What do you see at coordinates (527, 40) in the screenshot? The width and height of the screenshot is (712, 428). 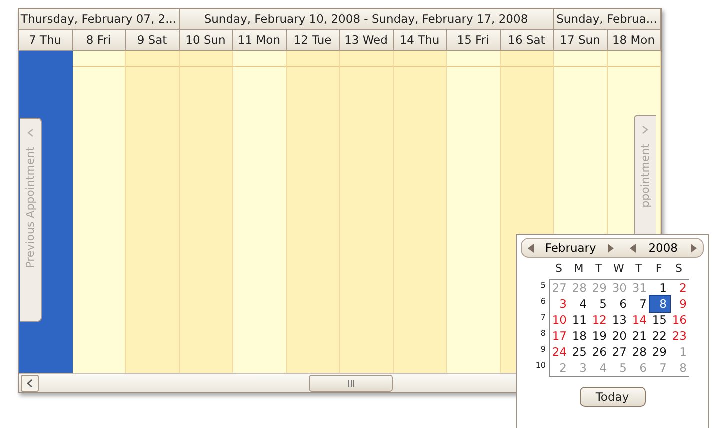 I see `day-header: 16 Sat` at bounding box center [527, 40].